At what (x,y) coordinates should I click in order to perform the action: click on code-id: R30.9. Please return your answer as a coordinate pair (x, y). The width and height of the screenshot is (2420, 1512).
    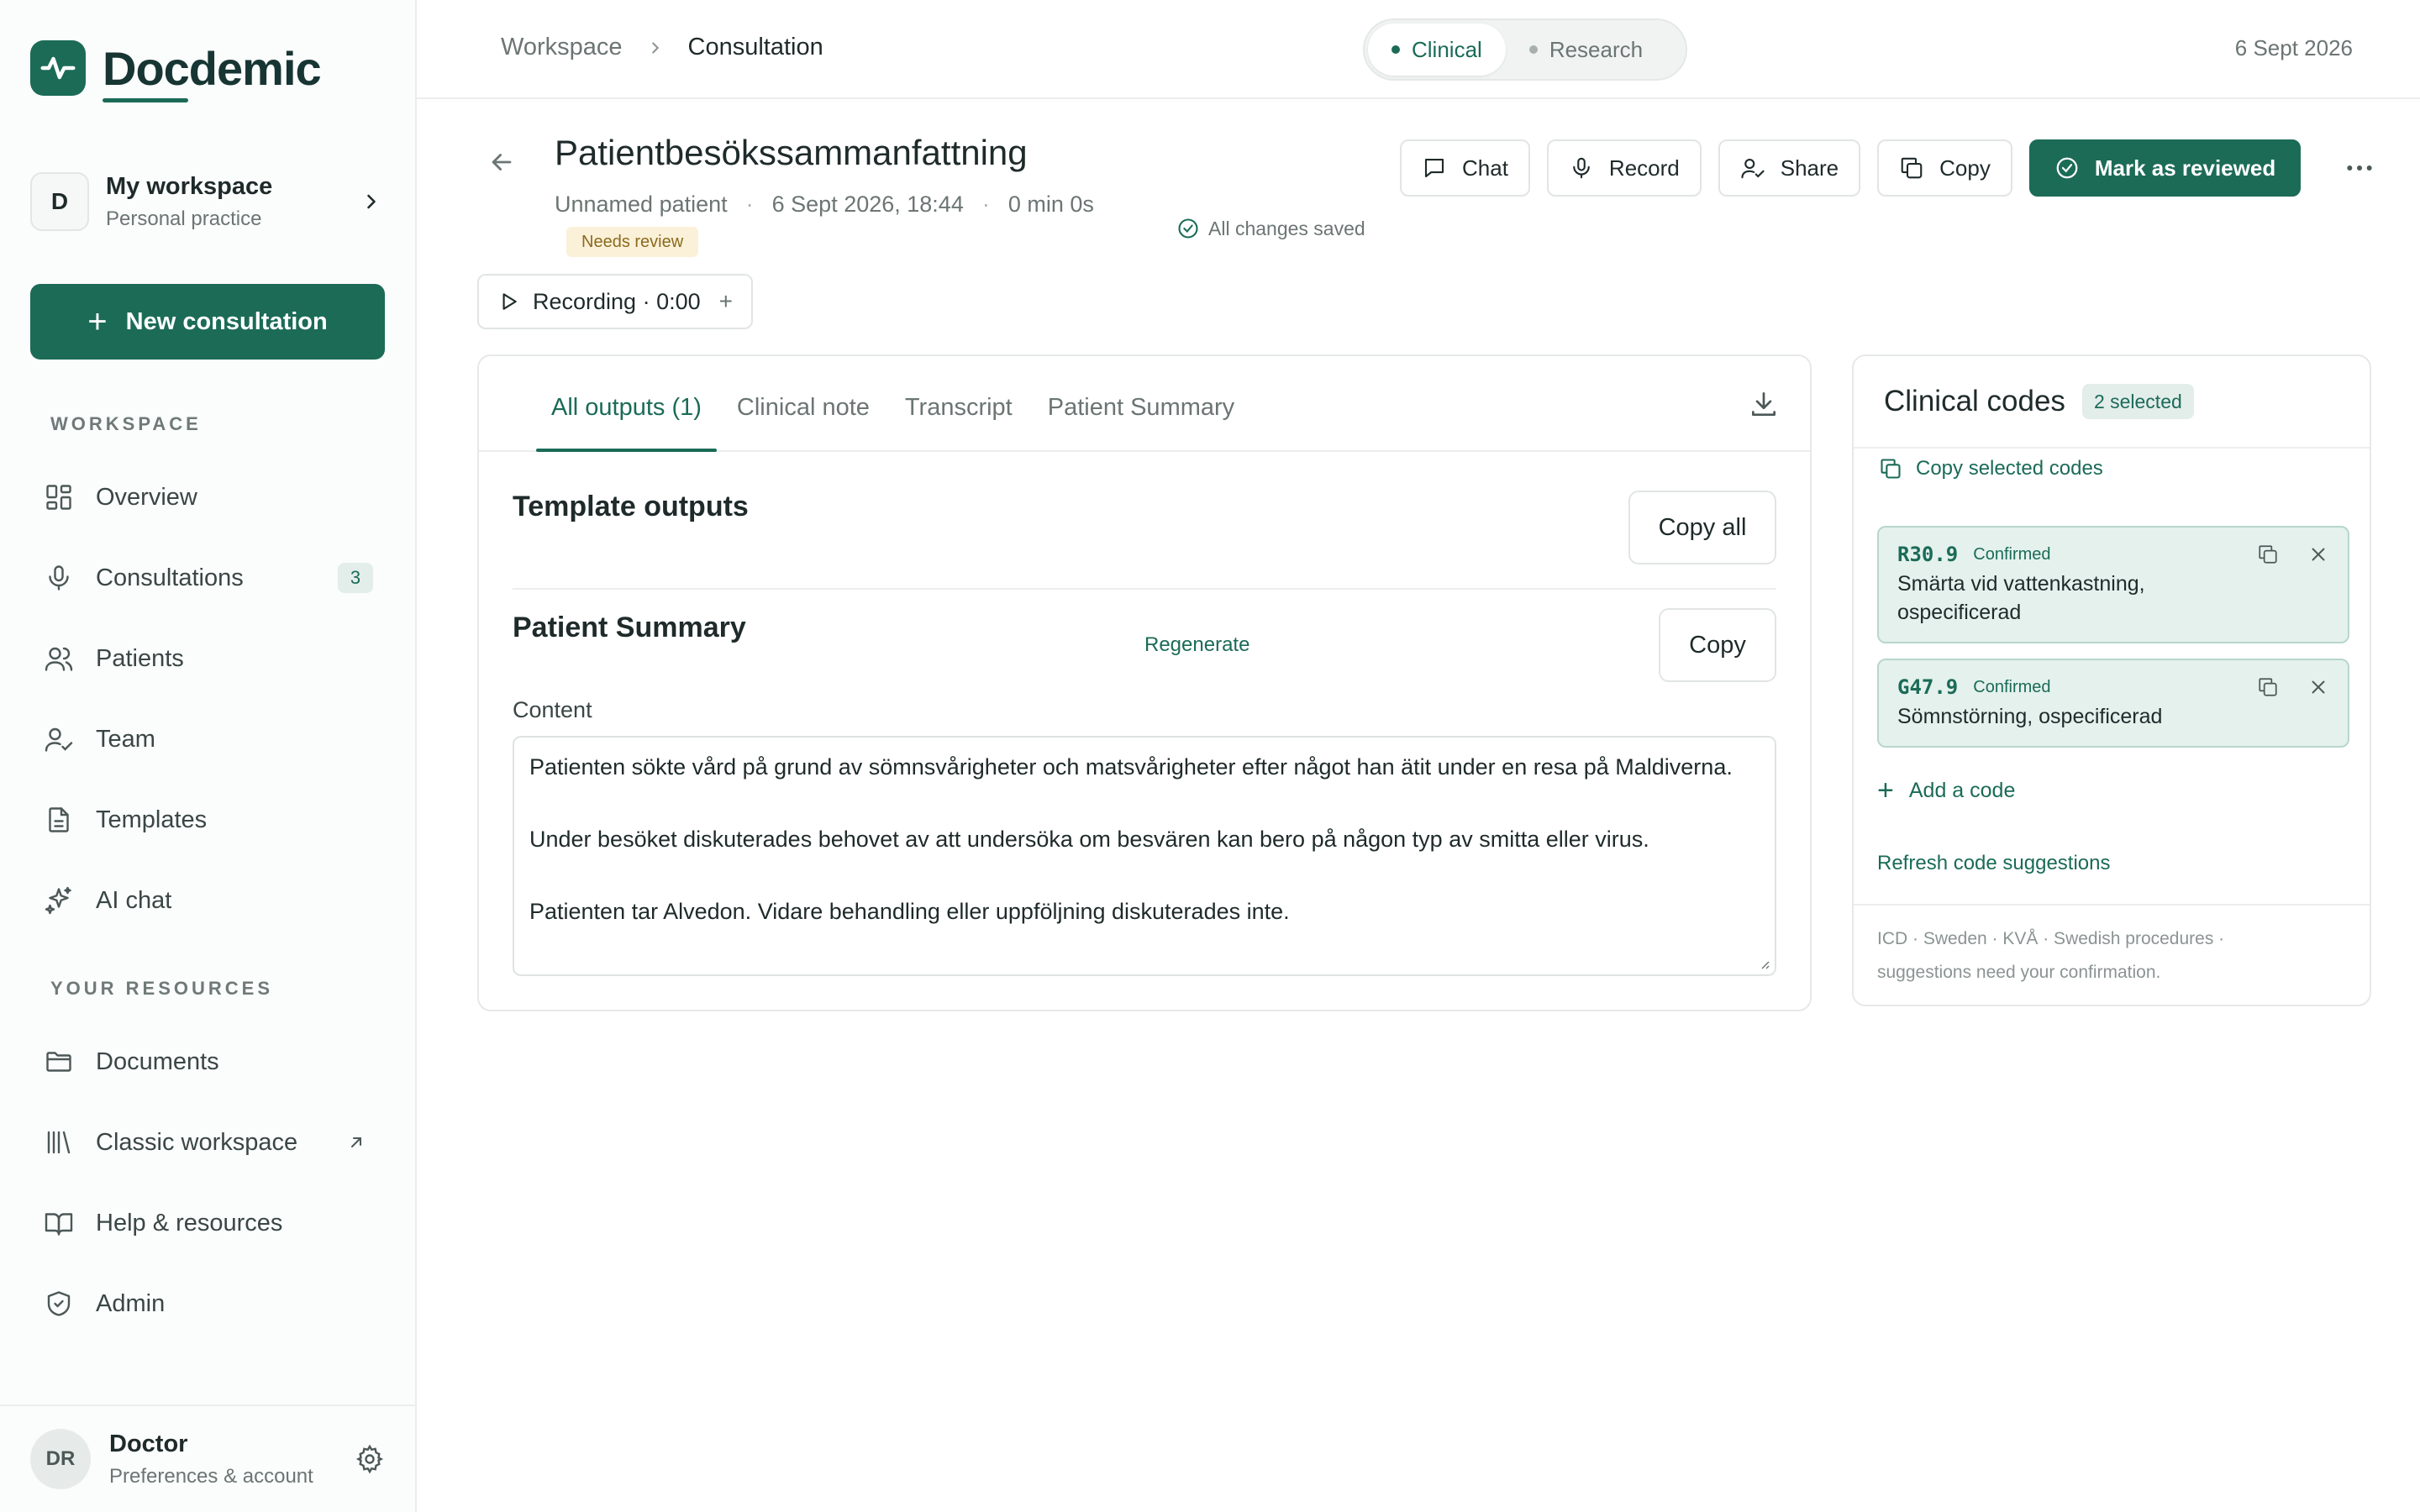
    Looking at the image, I should click on (1928, 554).